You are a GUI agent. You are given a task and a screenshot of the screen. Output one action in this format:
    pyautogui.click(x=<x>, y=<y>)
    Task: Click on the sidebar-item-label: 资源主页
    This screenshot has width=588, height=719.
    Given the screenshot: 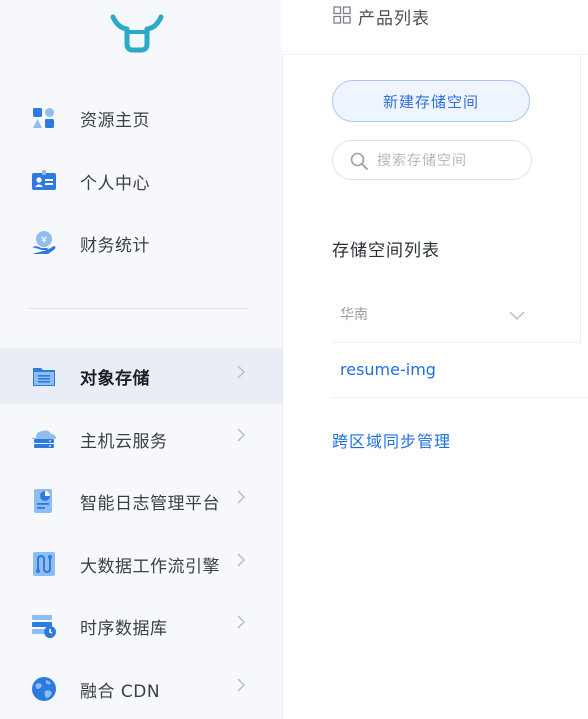 What is the action you would take?
    pyautogui.click(x=115, y=120)
    